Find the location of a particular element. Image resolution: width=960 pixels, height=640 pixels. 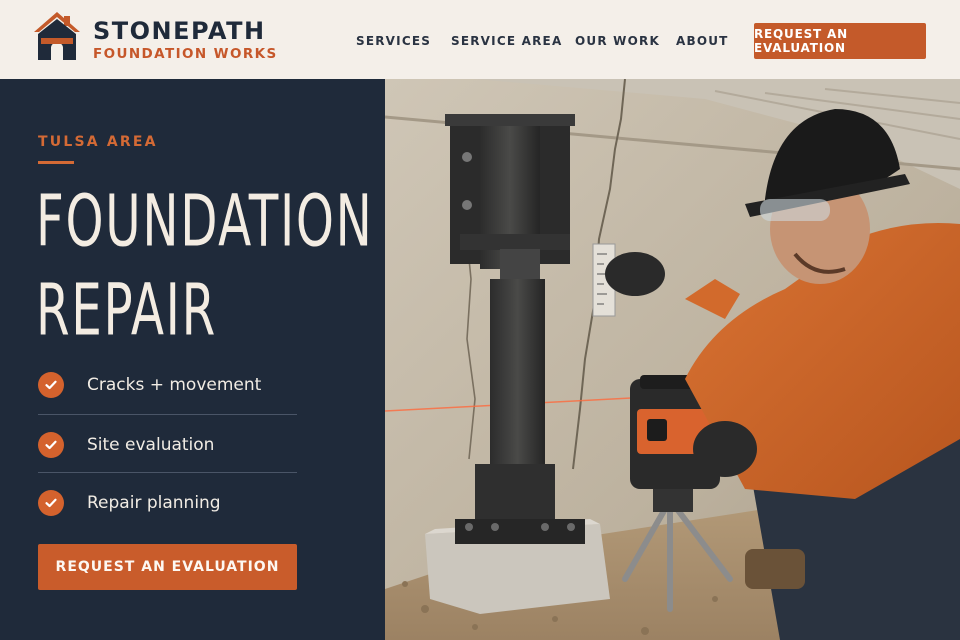

brand: STONEPATH FOUNDATION WORKS is located at coordinates (185, 40).